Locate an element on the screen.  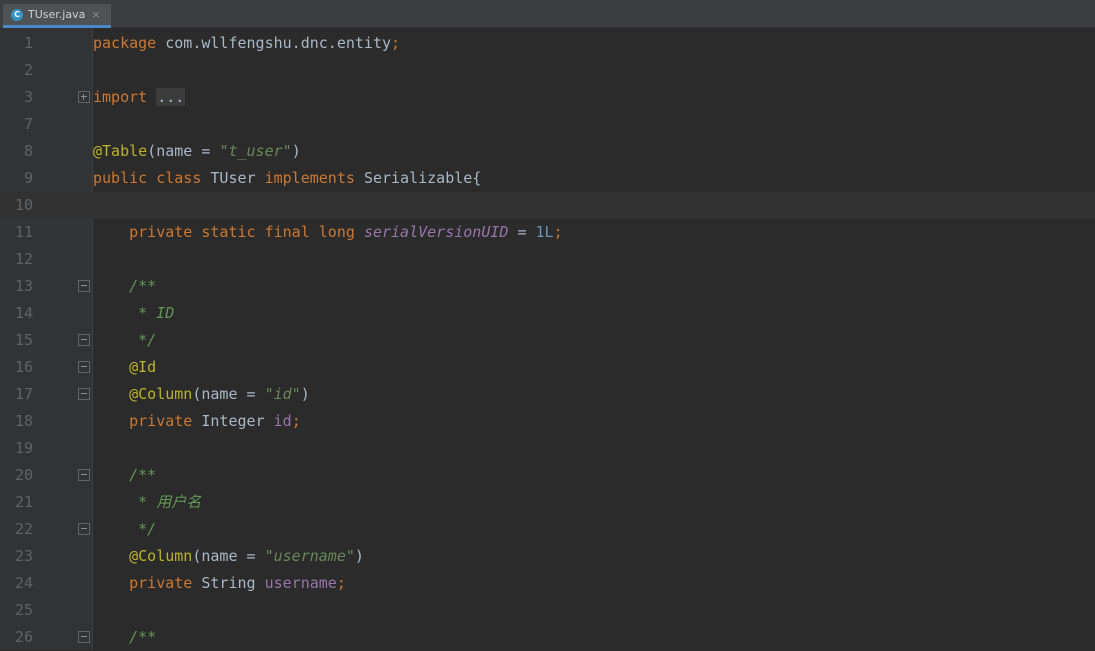
line-number: 15 is located at coordinates (23, 340).